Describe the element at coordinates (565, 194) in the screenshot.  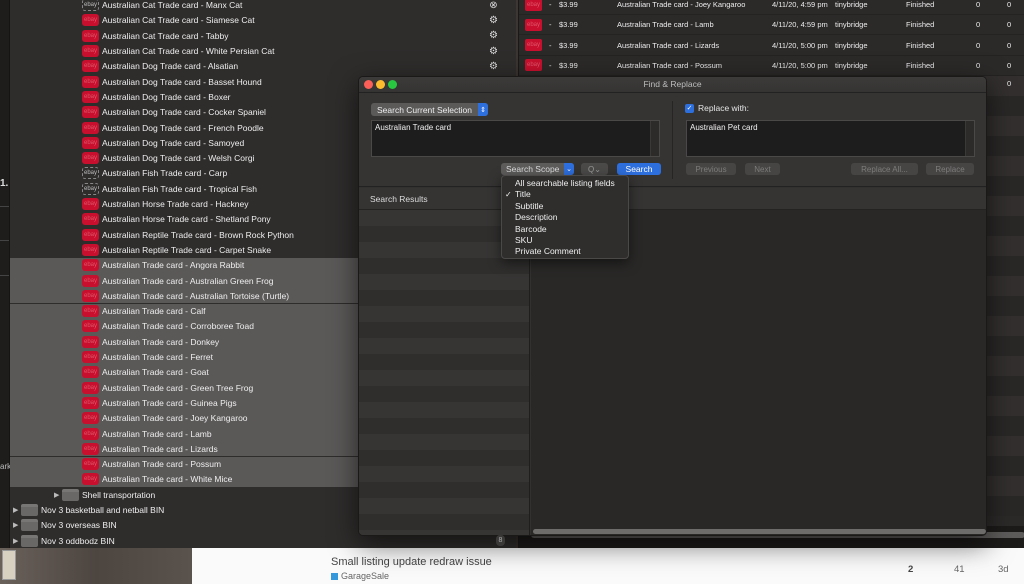
I see `scope-menu-item: ✓ Title` at that location.